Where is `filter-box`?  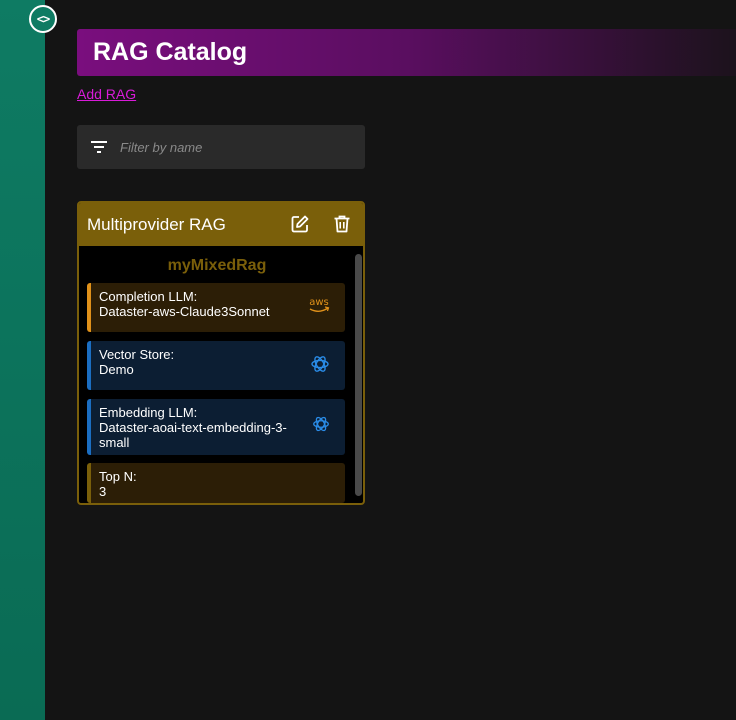 filter-box is located at coordinates (221, 147).